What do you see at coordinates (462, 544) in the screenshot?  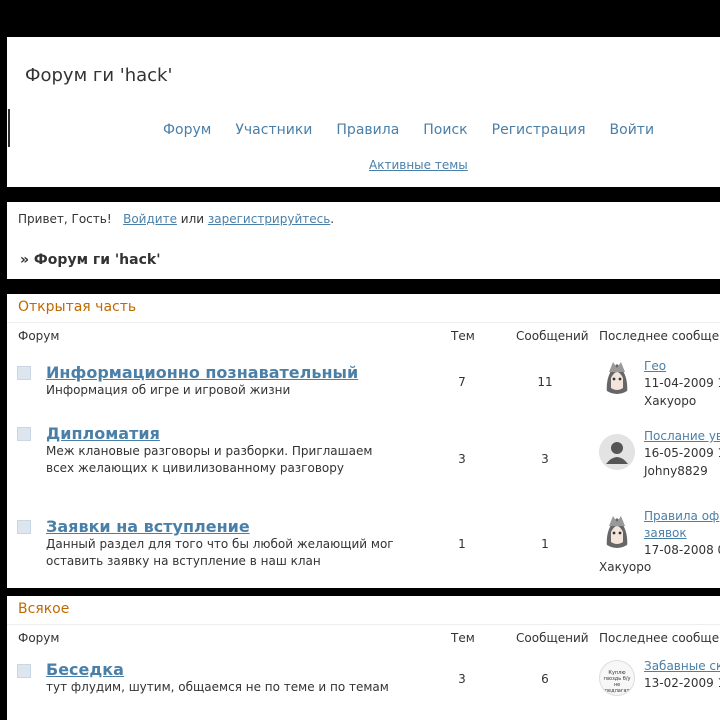 I see `topic-count: 1` at bounding box center [462, 544].